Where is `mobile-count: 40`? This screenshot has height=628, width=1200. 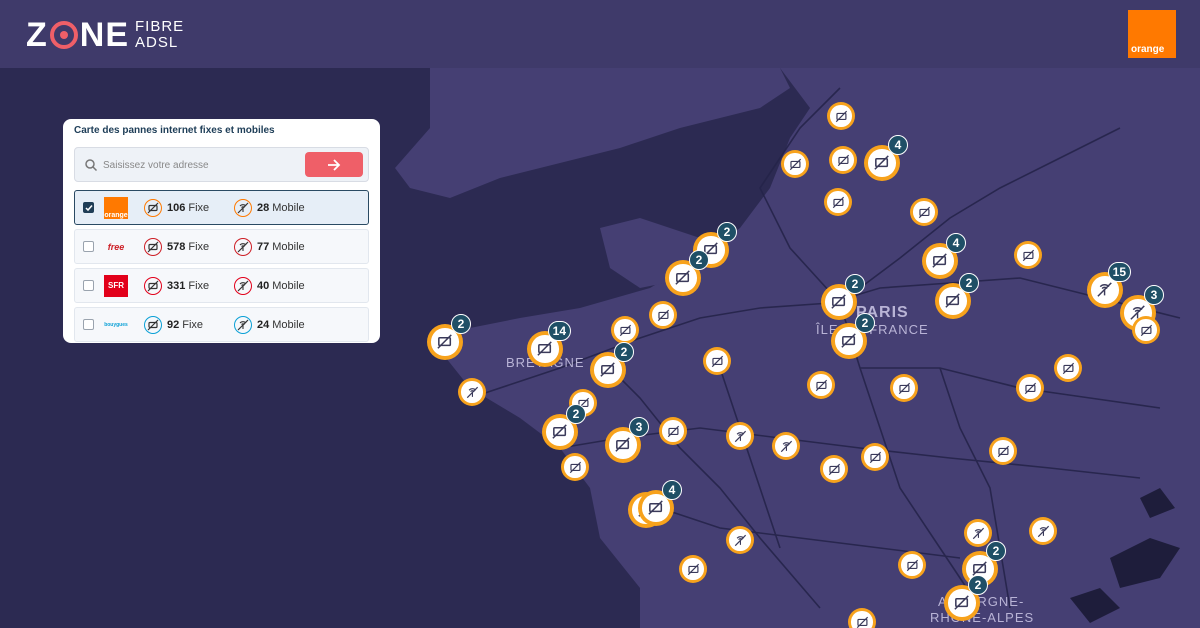 mobile-count: 40 is located at coordinates (263, 285).